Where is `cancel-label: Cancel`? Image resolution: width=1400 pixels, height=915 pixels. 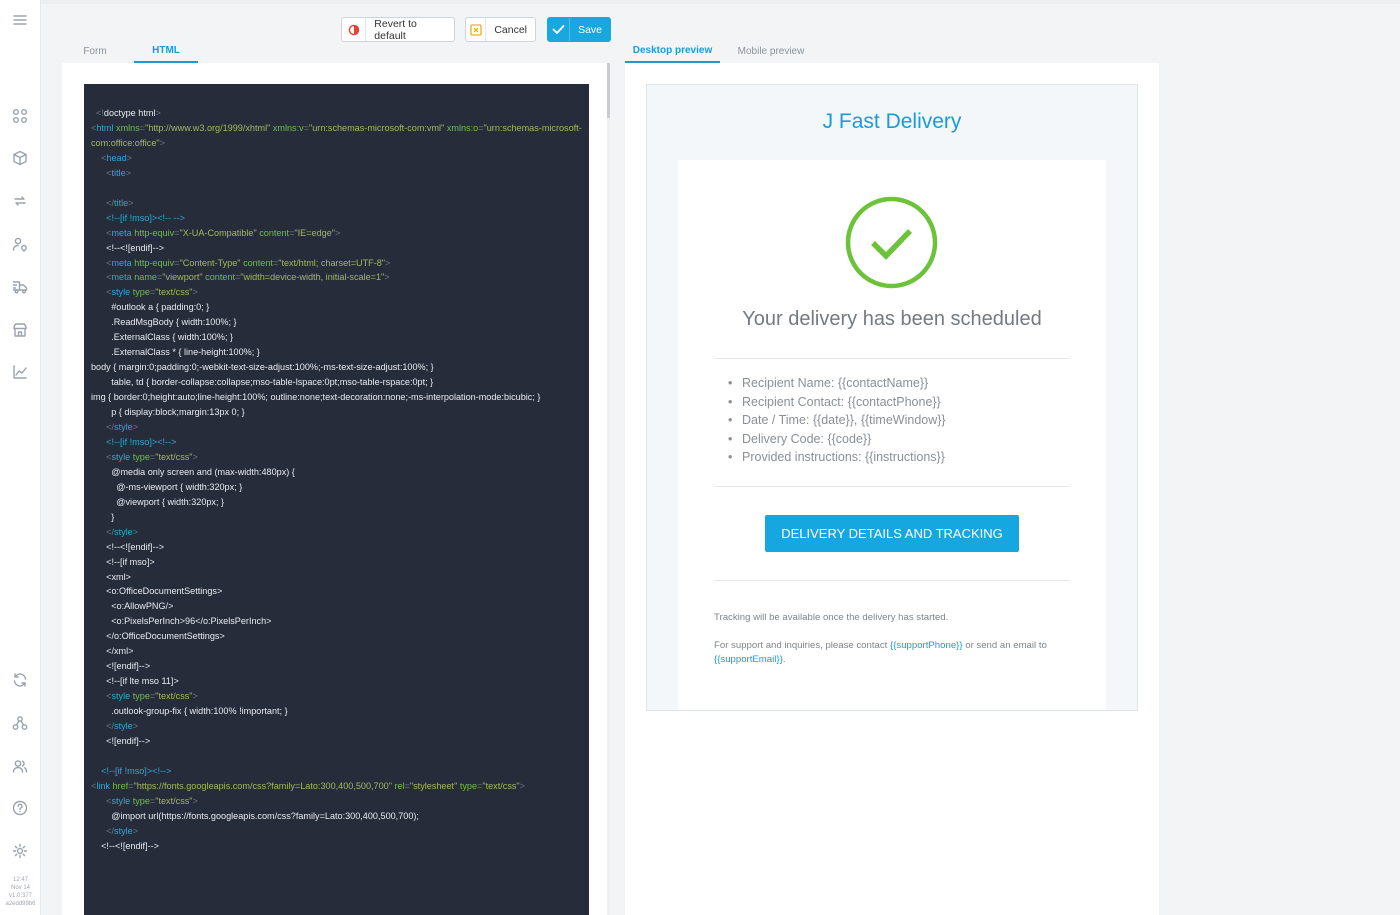 cancel-label: Cancel is located at coordinates (510, 29).